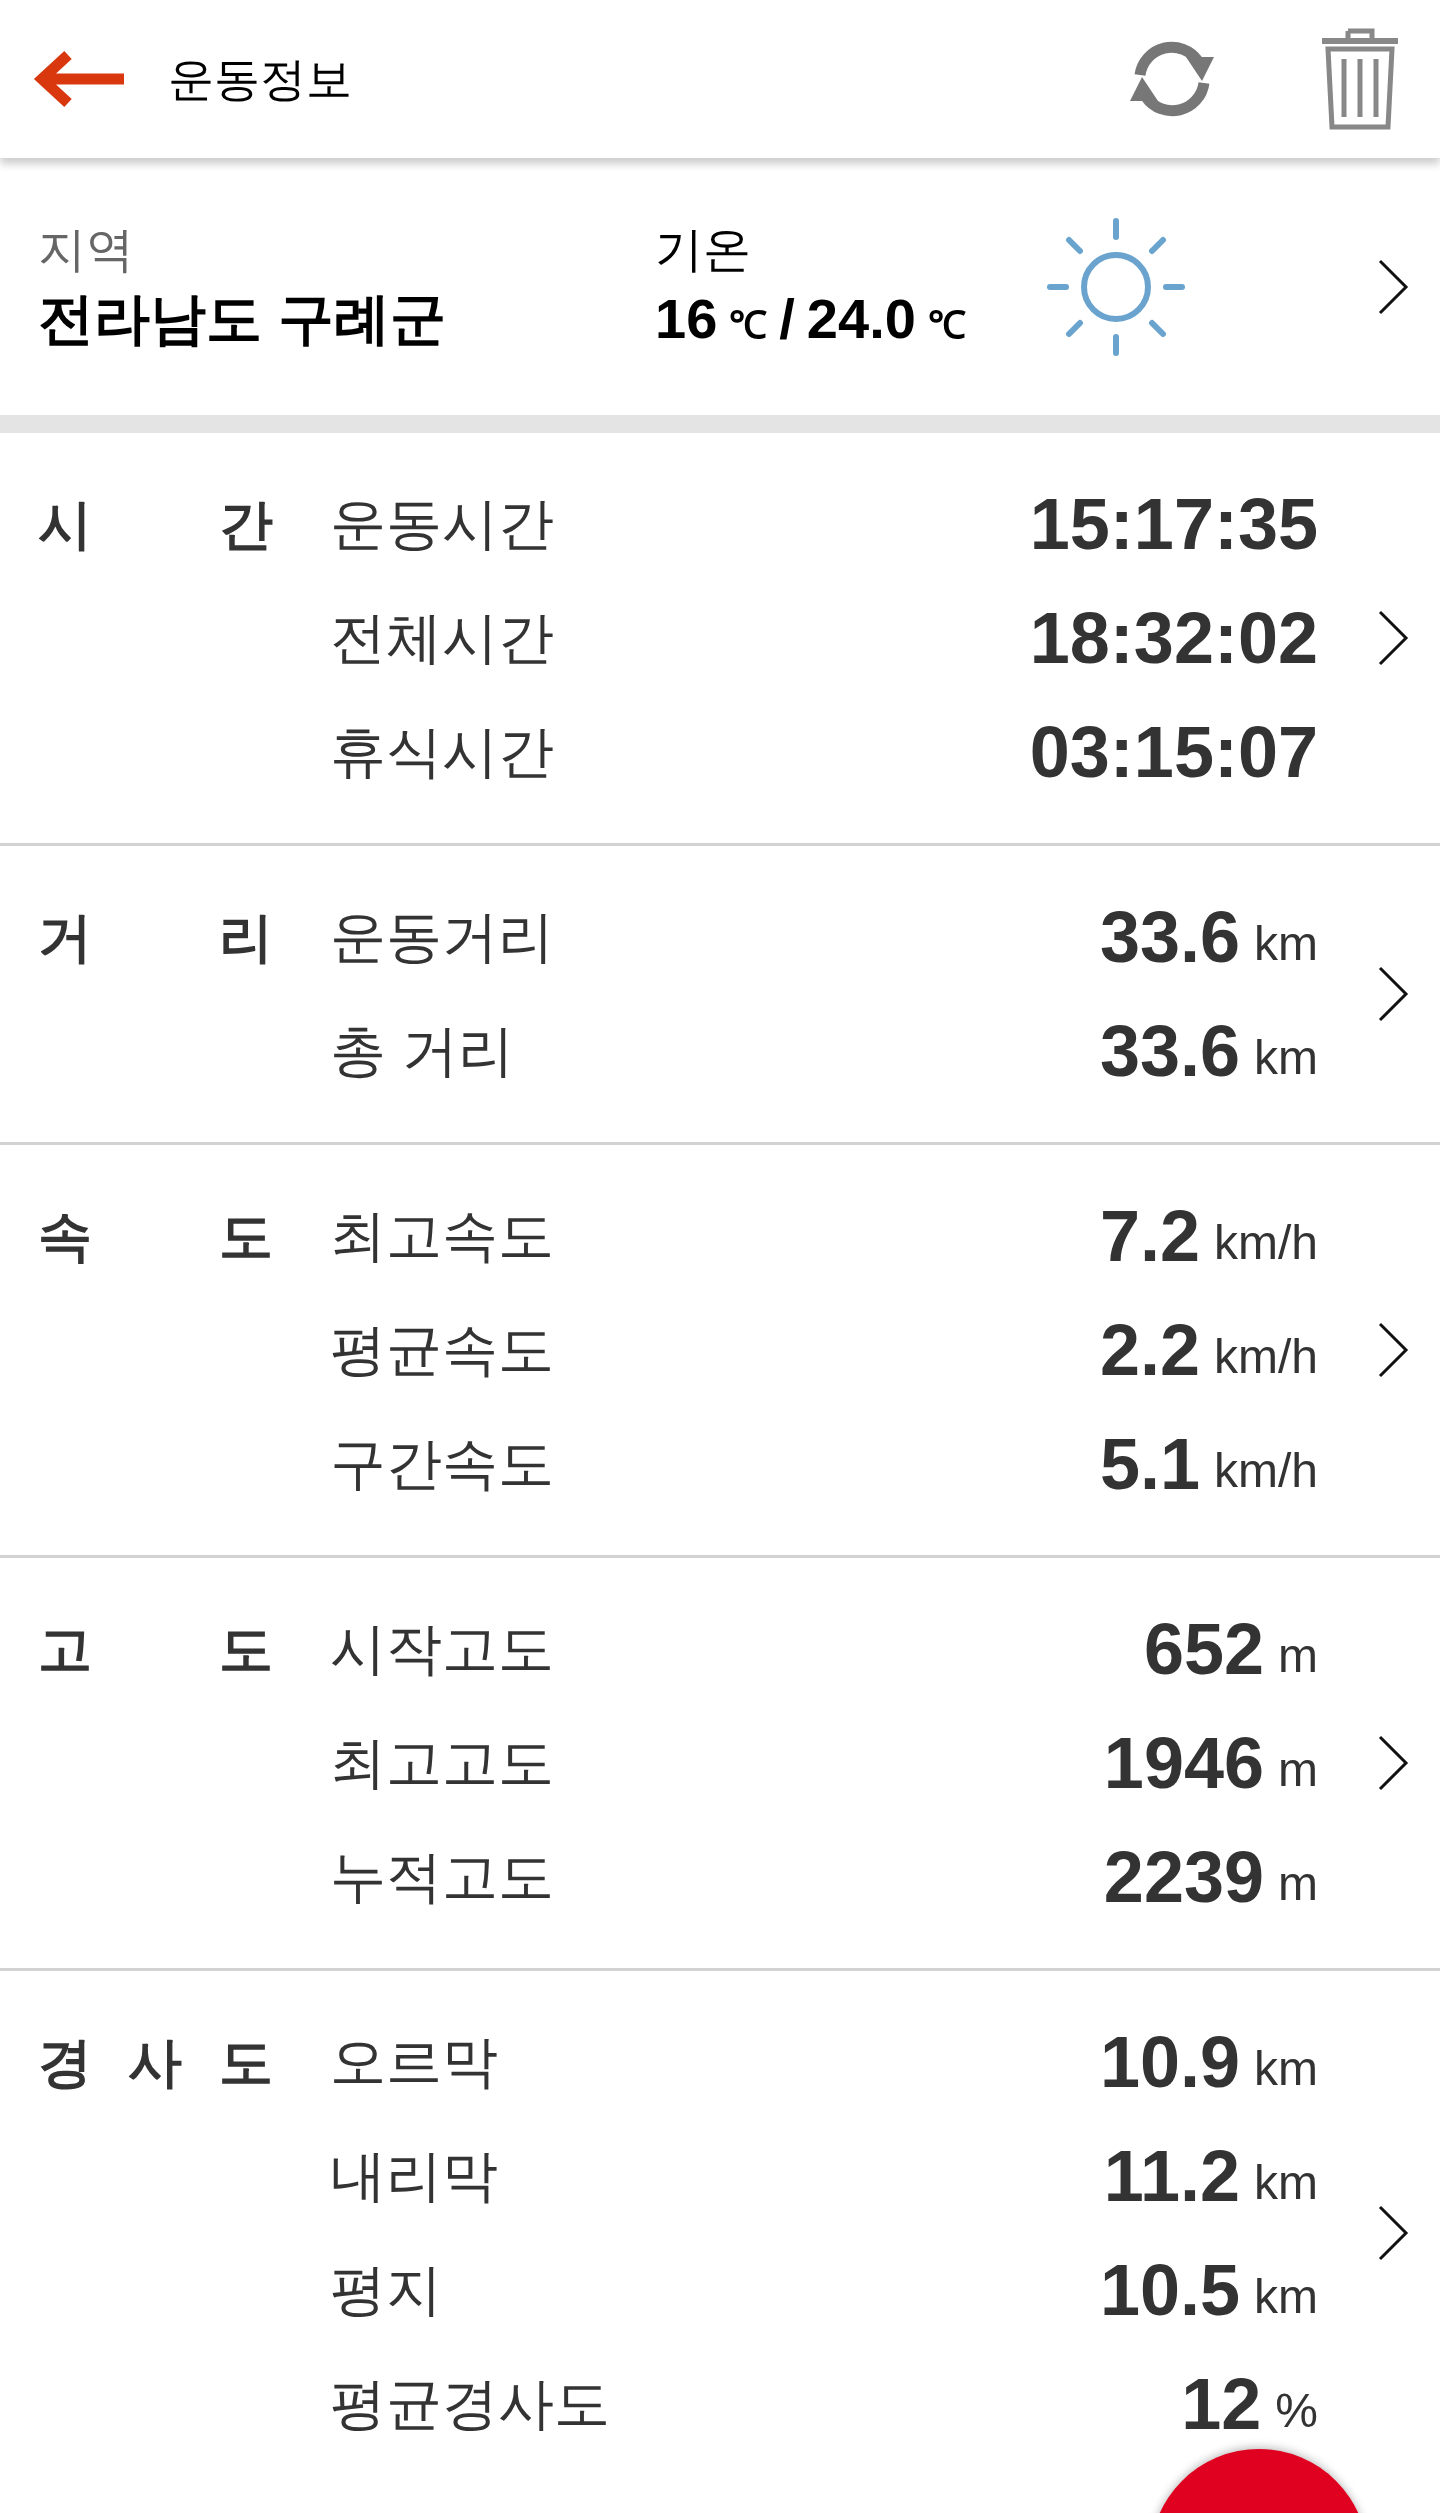  I want to click on section-label: 경 사 도, so click(155, 2062).